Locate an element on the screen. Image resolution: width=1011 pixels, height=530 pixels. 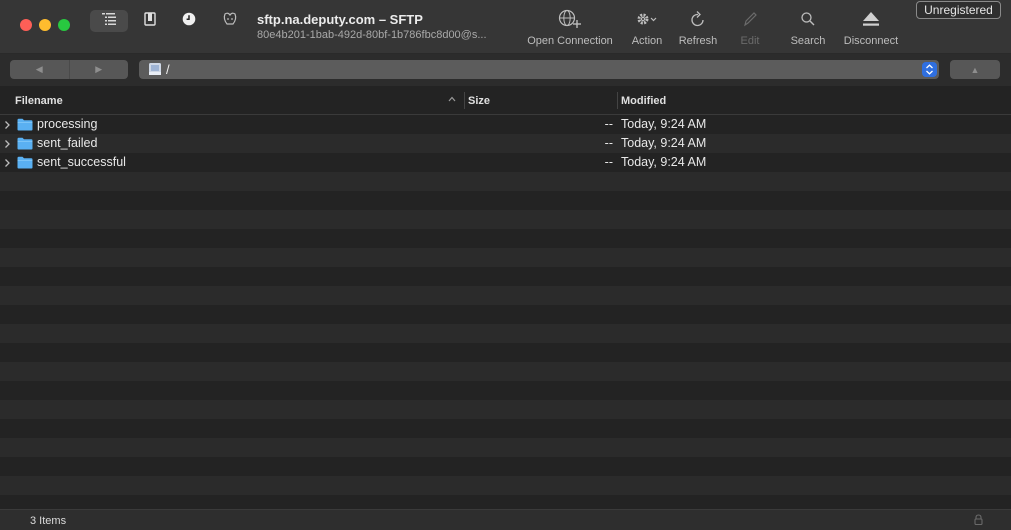
action-menu-button: Action is located at coordinates (647, 28).